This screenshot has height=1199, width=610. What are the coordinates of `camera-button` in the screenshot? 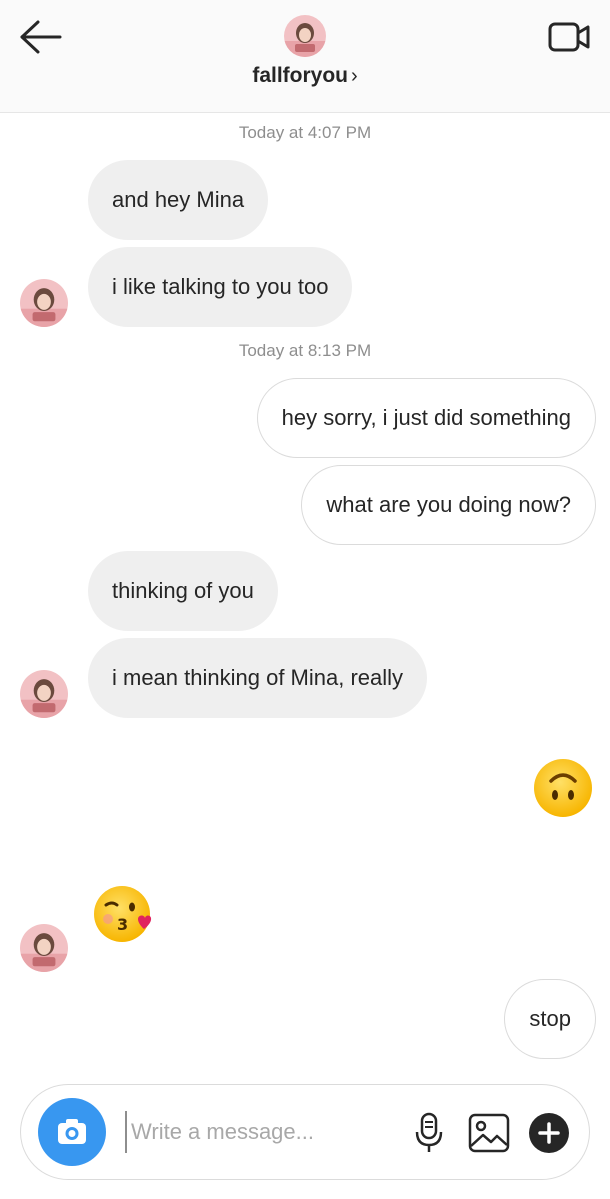 It's located at (72, 1132).